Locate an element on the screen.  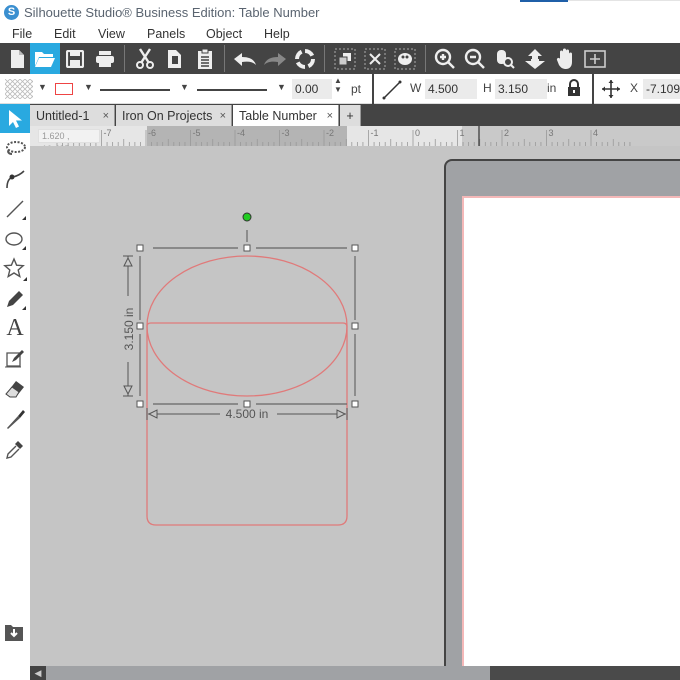
line-color-dropdown-icon: ▼ is located at coordinates (88, 87).